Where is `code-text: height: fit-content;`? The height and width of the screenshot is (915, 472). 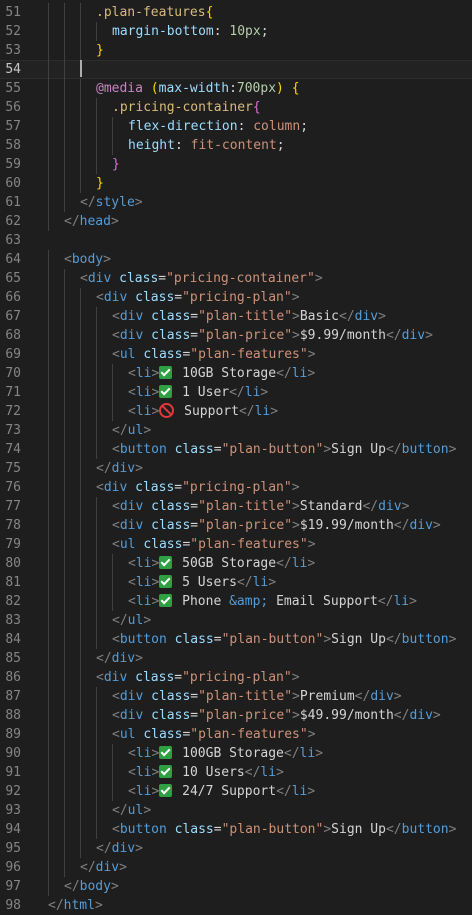
code-text: height: fit-content; is located at coordinates (206, 145).